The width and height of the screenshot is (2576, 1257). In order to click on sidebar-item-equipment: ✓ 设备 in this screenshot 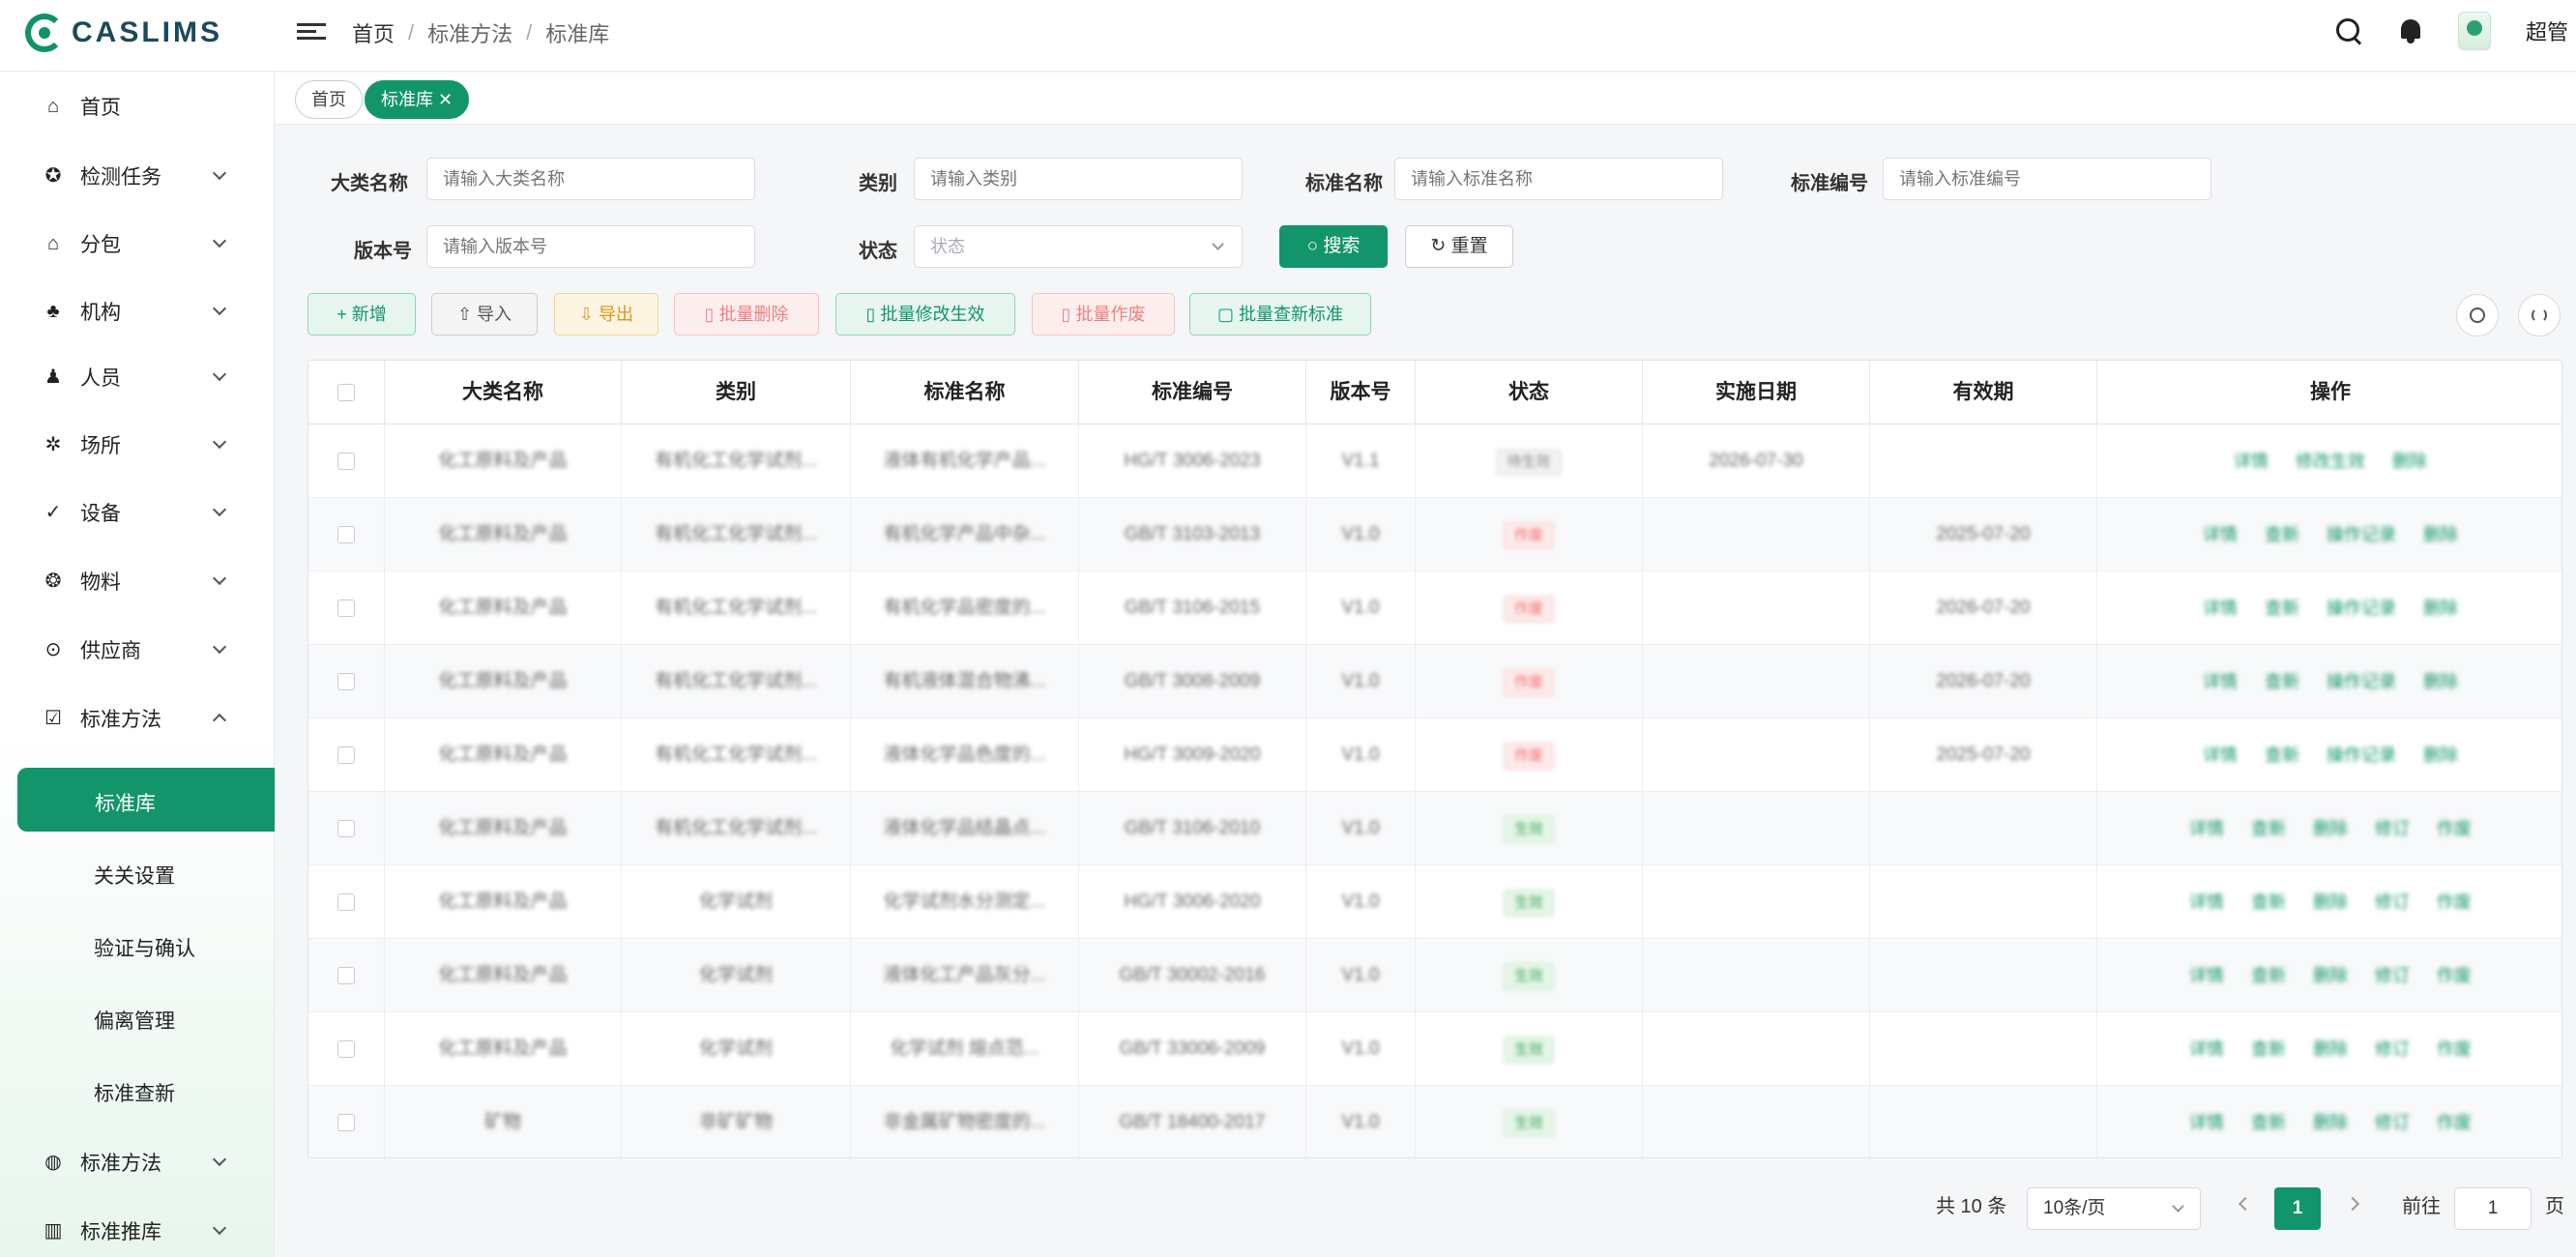, I will do `click(137, 512)`.